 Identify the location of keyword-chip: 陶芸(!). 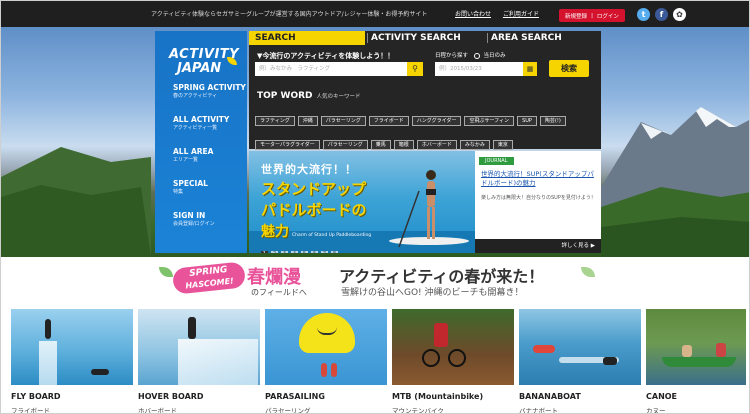
(552, 121).